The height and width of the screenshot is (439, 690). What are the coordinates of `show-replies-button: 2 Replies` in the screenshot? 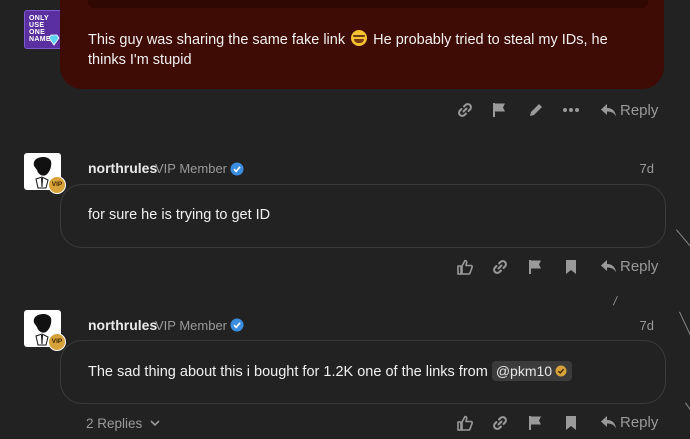 It's located at (123, 423).